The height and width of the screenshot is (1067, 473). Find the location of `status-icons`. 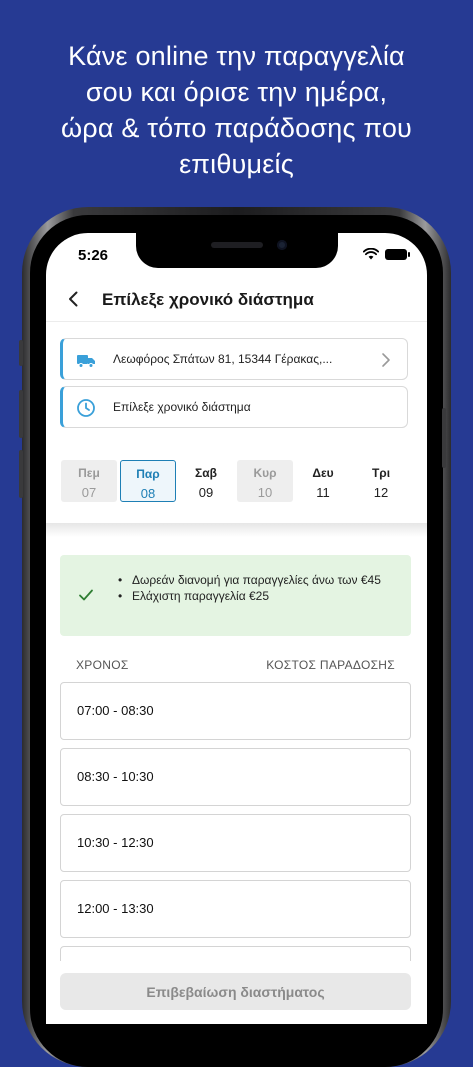

status-icons is located at coordinates (386, 254).